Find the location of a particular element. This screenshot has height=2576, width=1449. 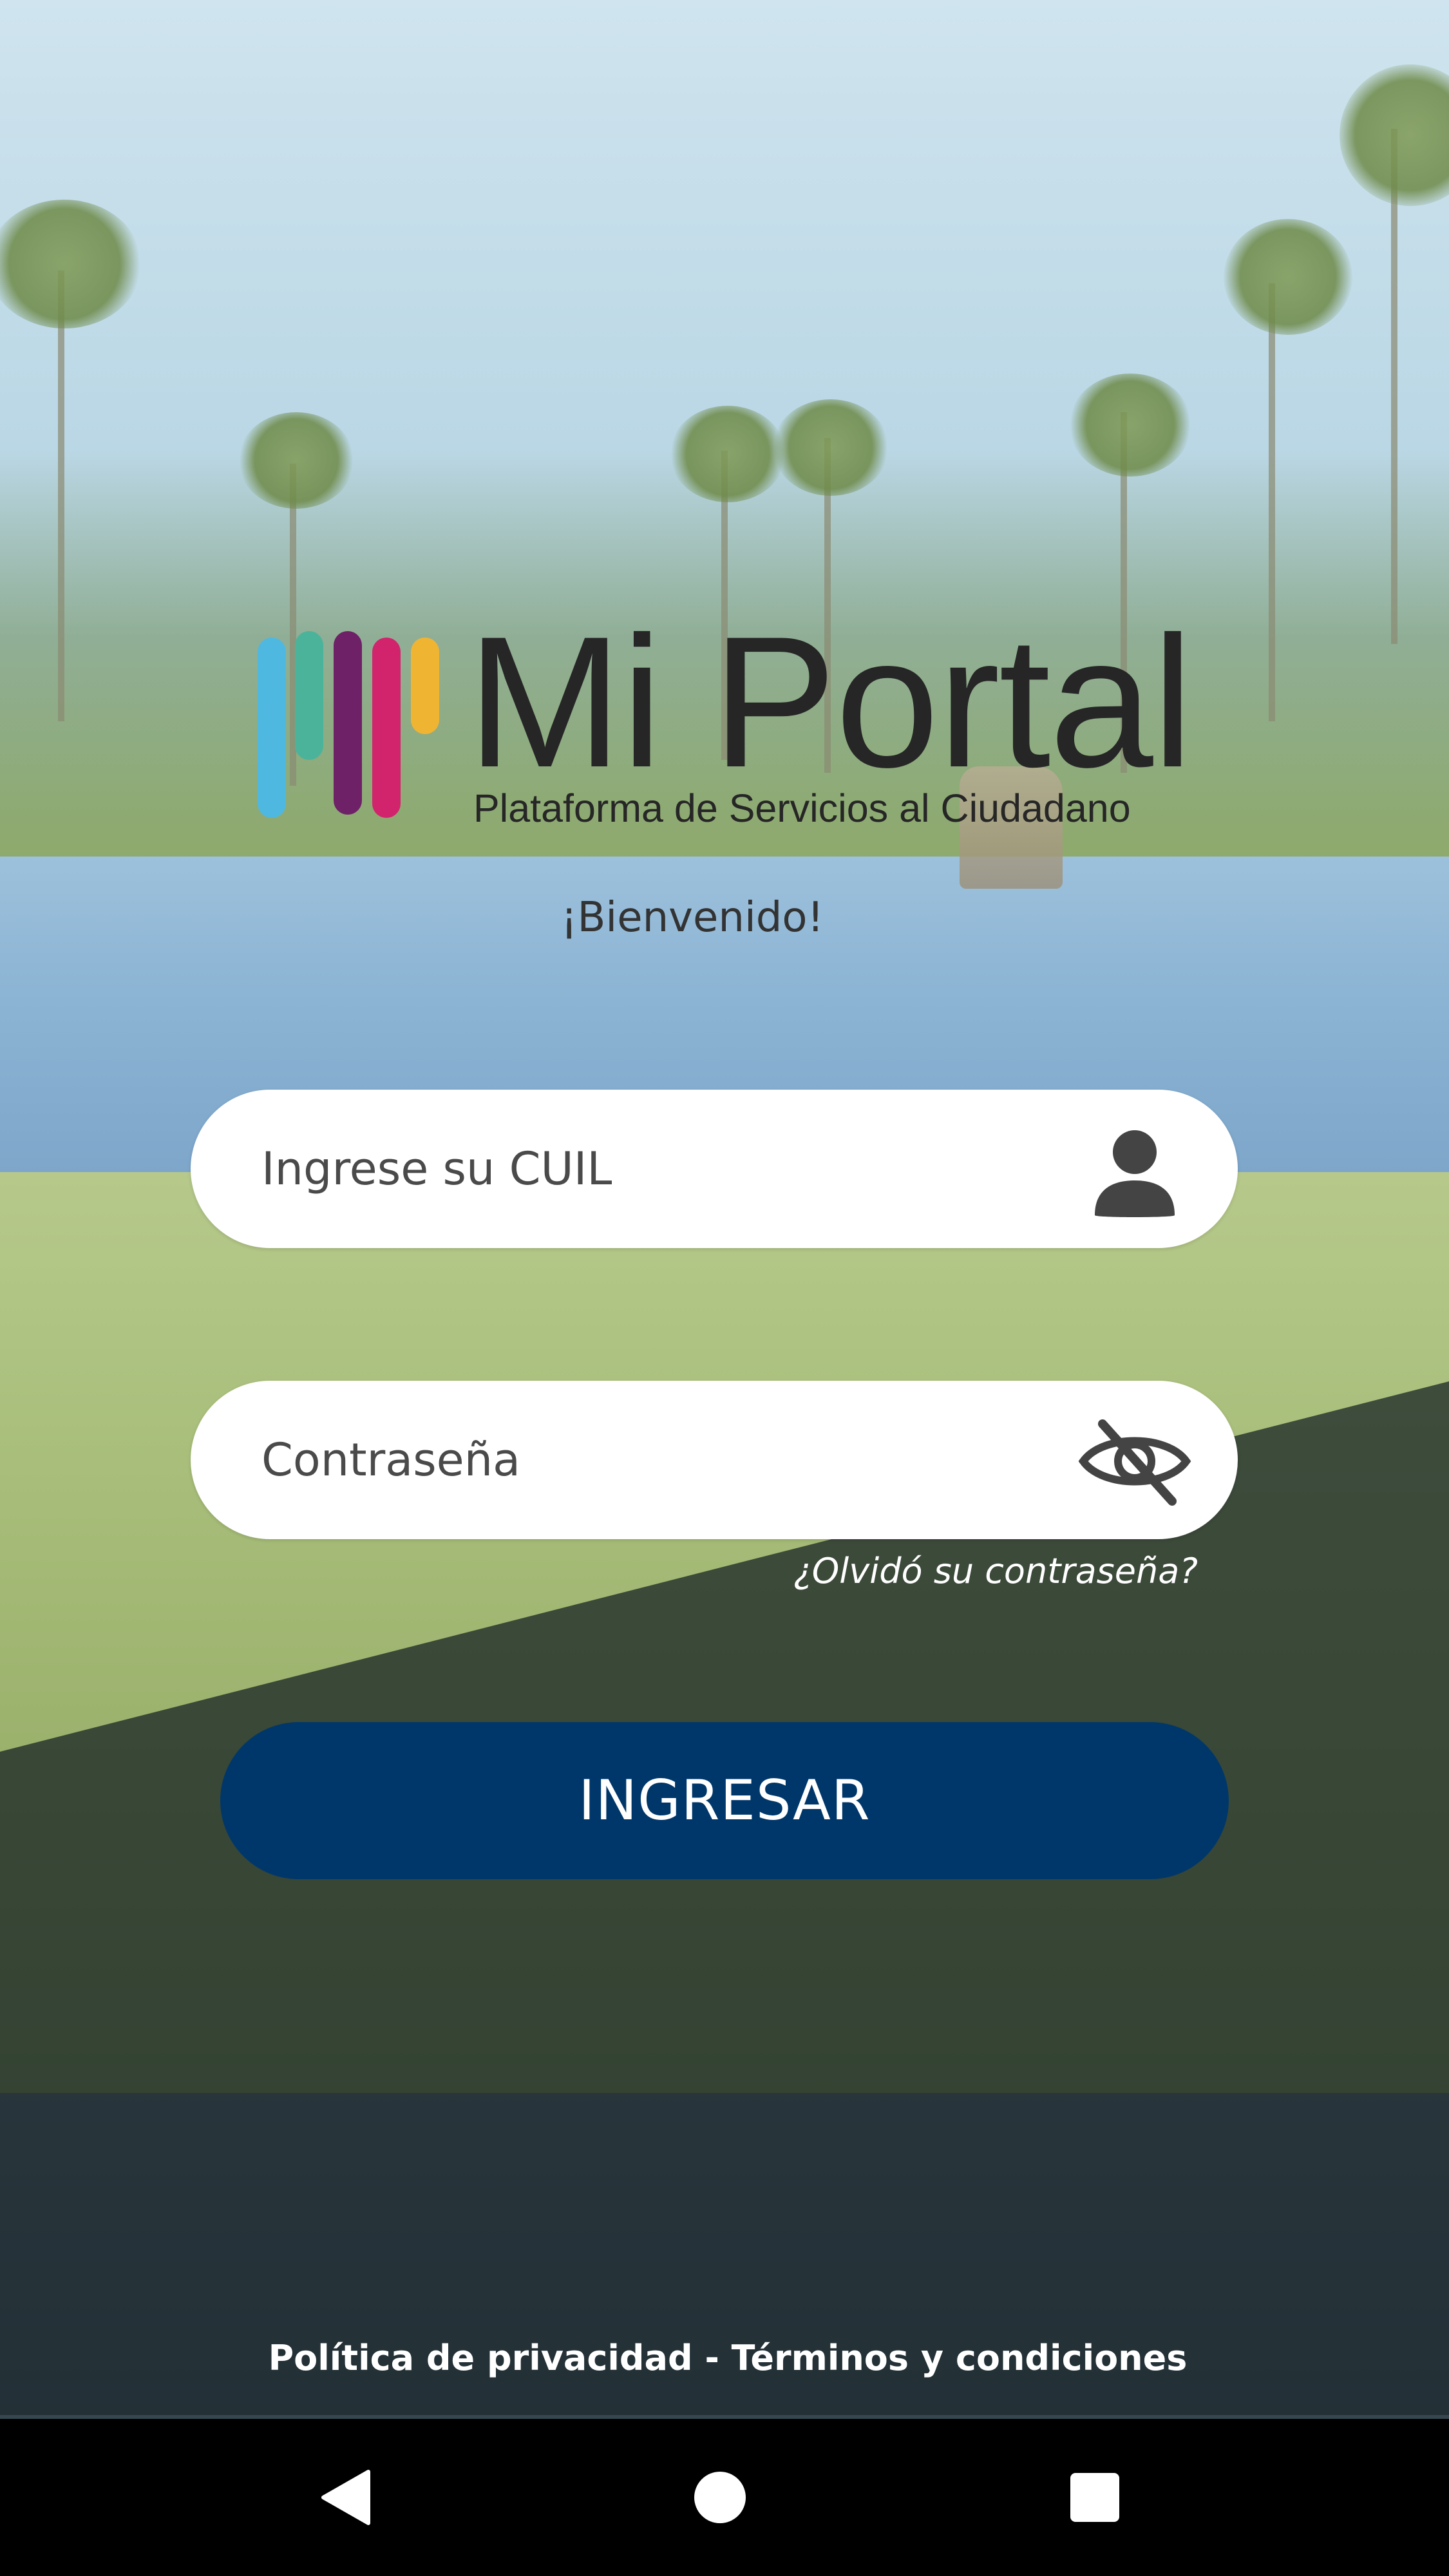

password-input is located at coordinates (680, 1460).